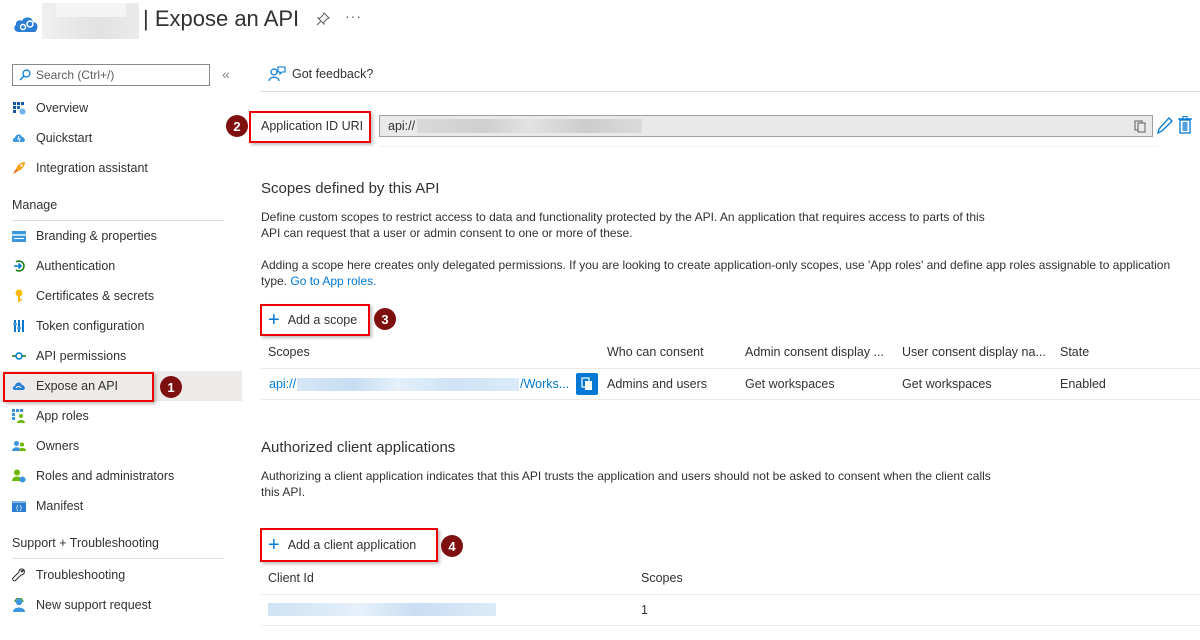  Describe the element at coordinates (19, 446) in the screenshot. I see `owners-icon` at that location.